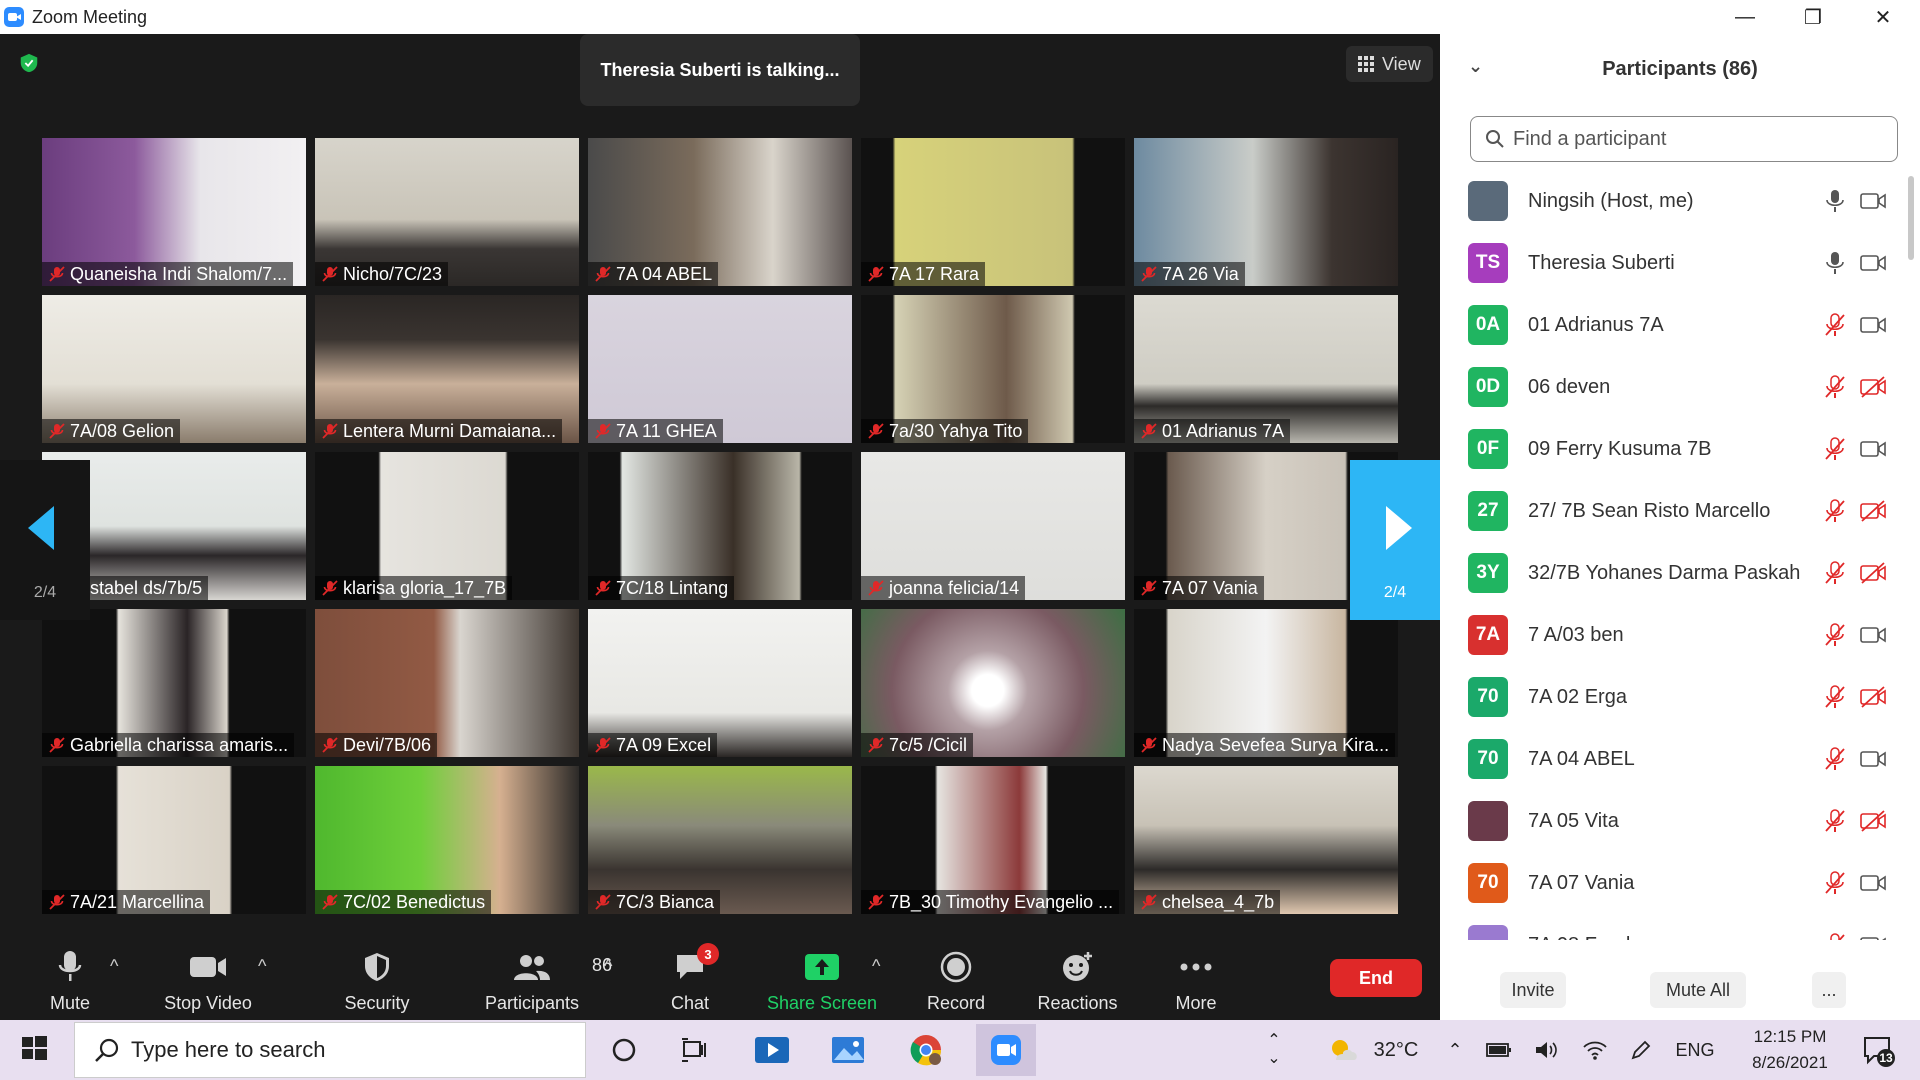  I want to click on video-tile: 7C/02 Benedictus, so click(447, 840).